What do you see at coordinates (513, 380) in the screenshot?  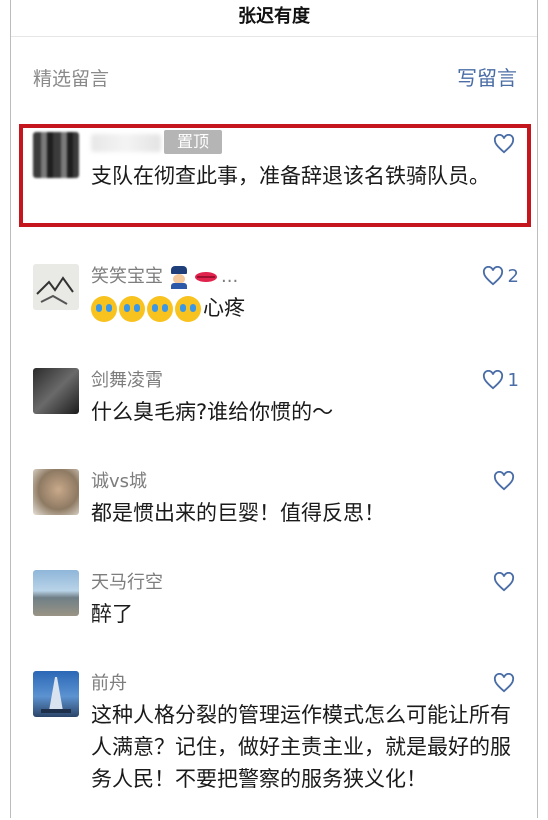 I see `like-count: 1` at bounding box center [513, 380].